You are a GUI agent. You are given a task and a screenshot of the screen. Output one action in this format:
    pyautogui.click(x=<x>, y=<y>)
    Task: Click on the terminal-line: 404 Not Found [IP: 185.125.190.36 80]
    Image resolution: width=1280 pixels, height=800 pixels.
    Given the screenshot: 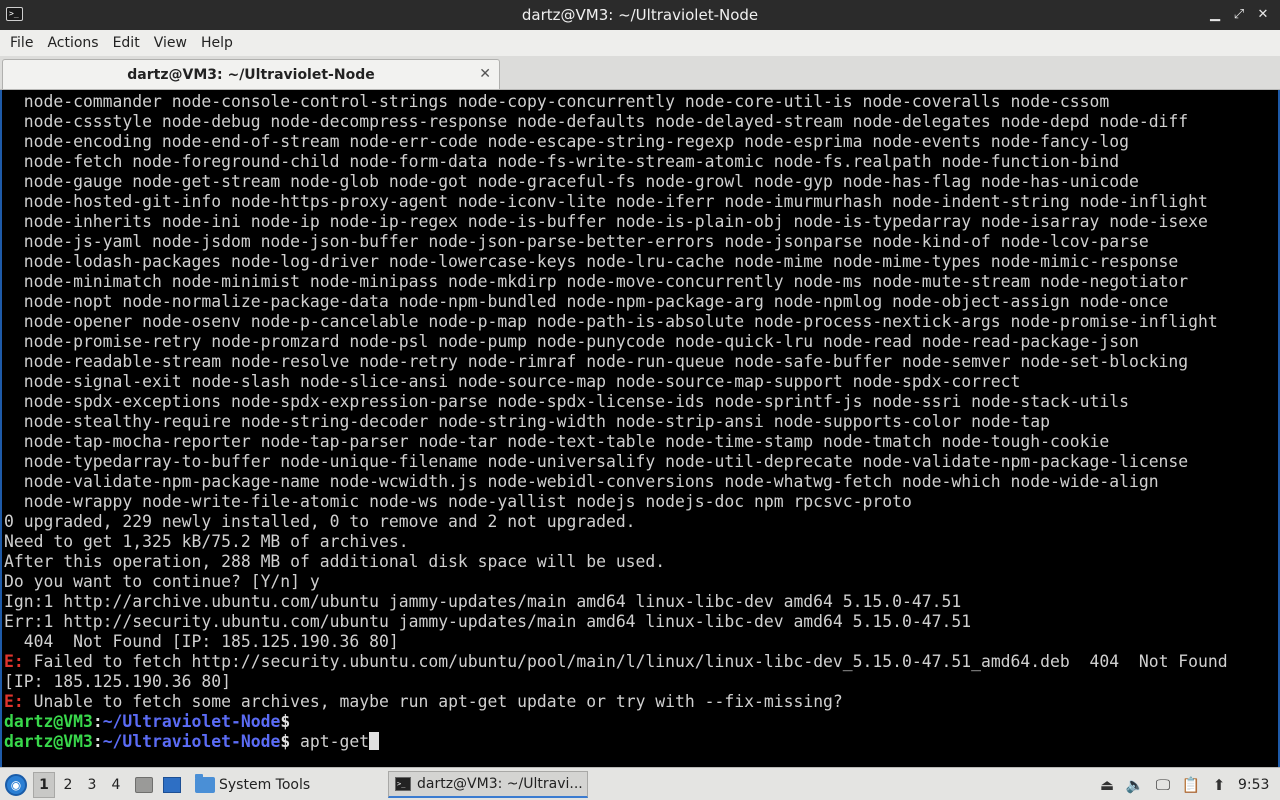 What is the action you would take?
    pyautogui.click(x=616, y=642)
    